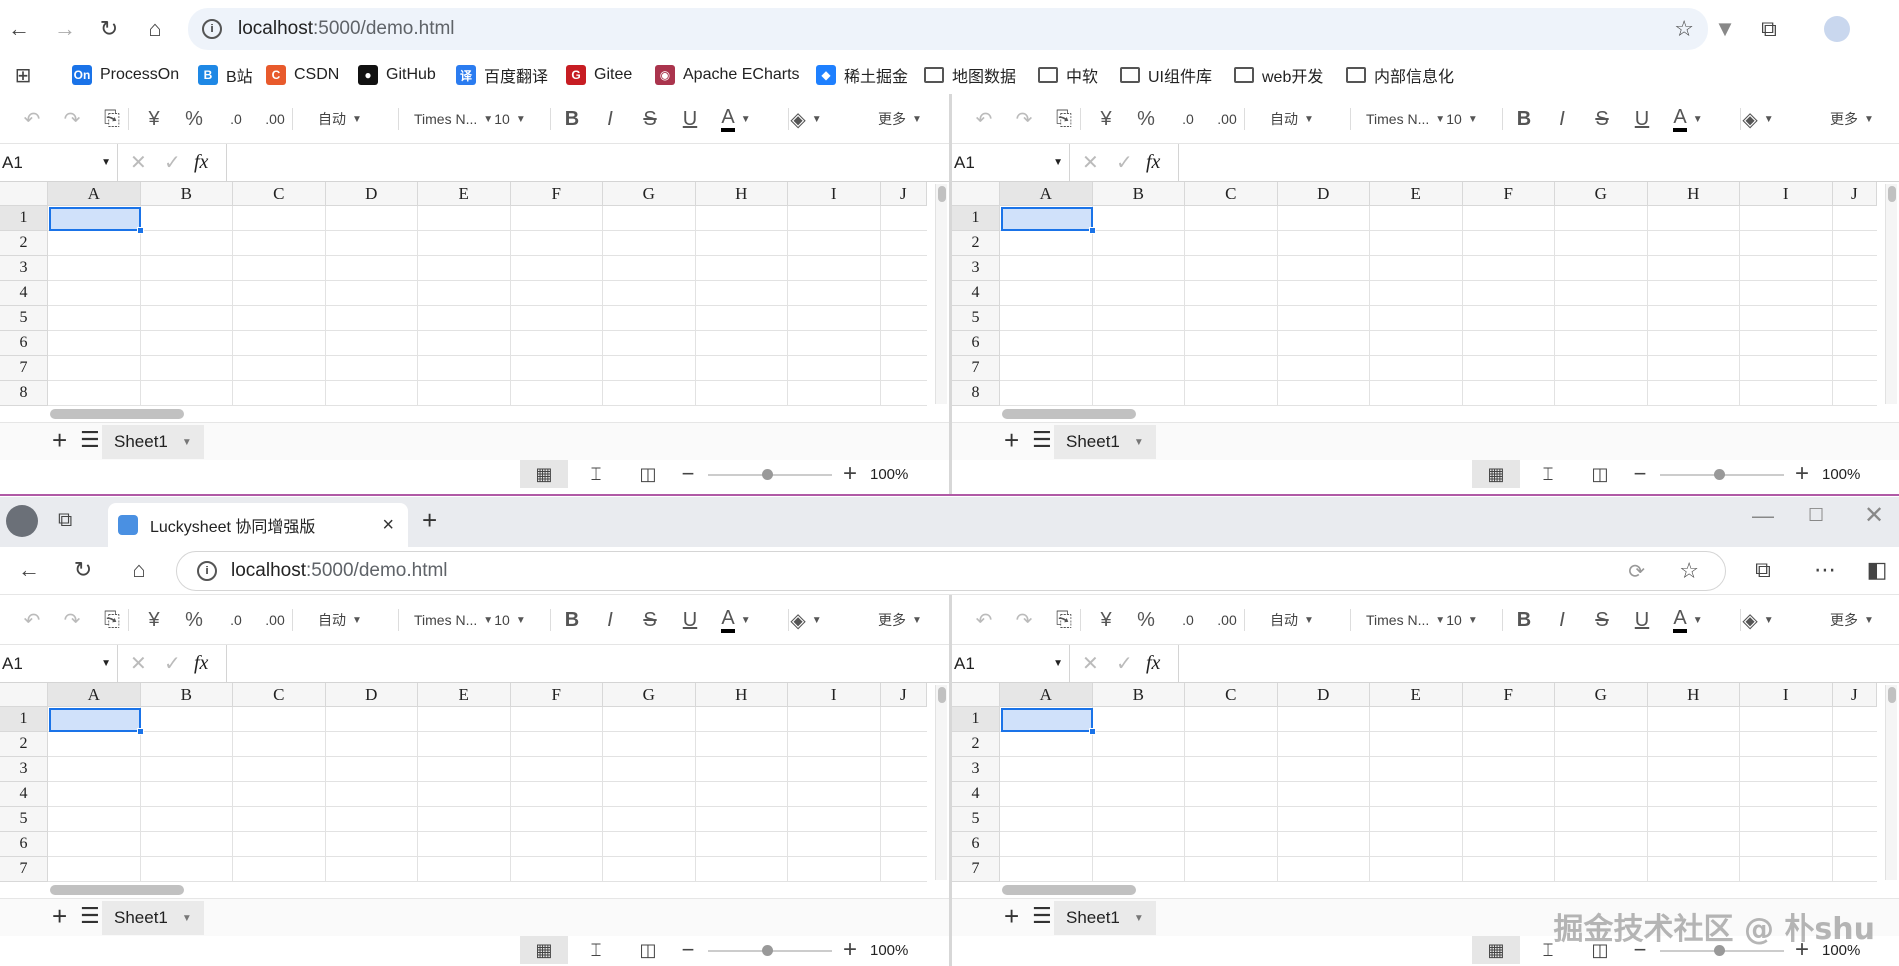 Image resolution: width=1899 pixels, height=966 pixels. I want to click on bookmark-star-icon: ☆, so click(1684, 29).